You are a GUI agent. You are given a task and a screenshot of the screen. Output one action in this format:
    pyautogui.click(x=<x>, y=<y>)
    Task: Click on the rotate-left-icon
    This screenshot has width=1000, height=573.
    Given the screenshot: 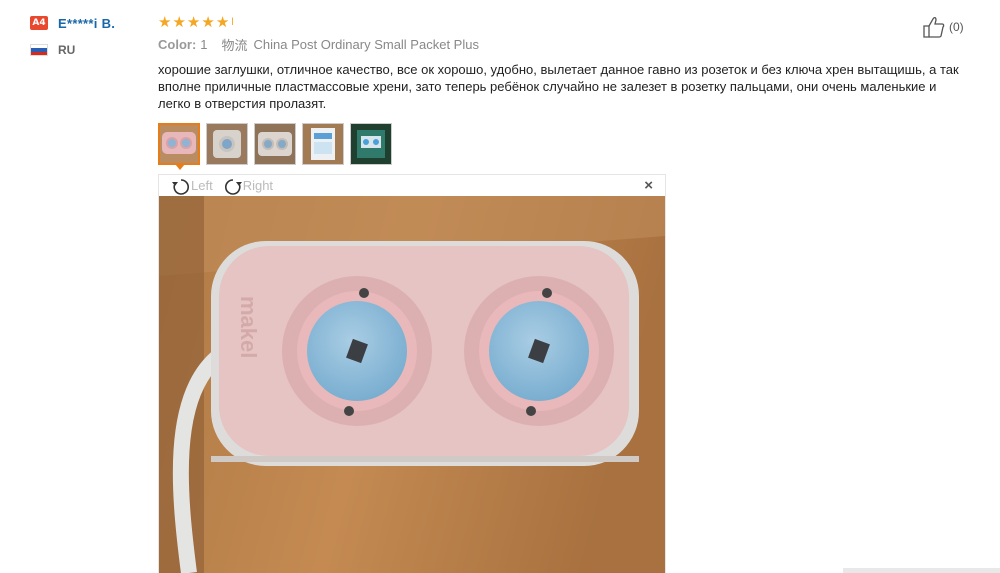 What is the action you would take?
    pyautogui.click(x=180, y=186)
    